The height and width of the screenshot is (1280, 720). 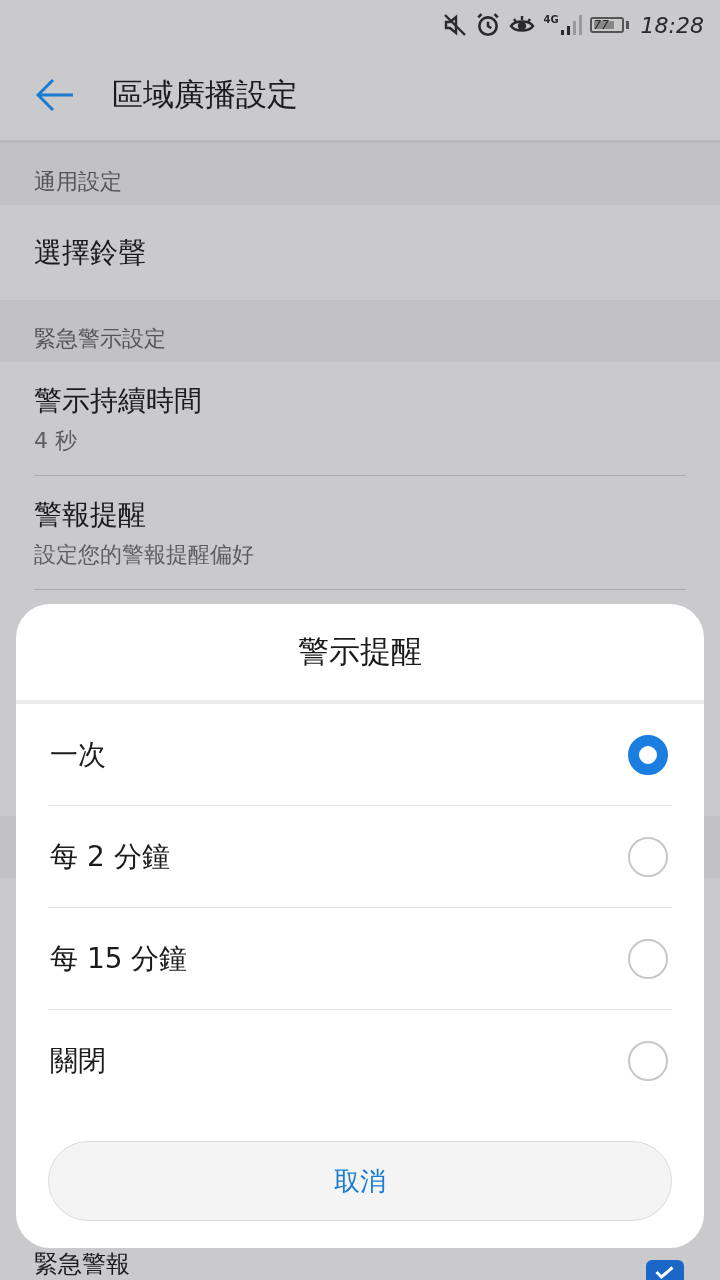 What do you see at coordinates (672, 25) in the screenshot?
I see `clock-time: 18:28` at bounding box center [672, 25].